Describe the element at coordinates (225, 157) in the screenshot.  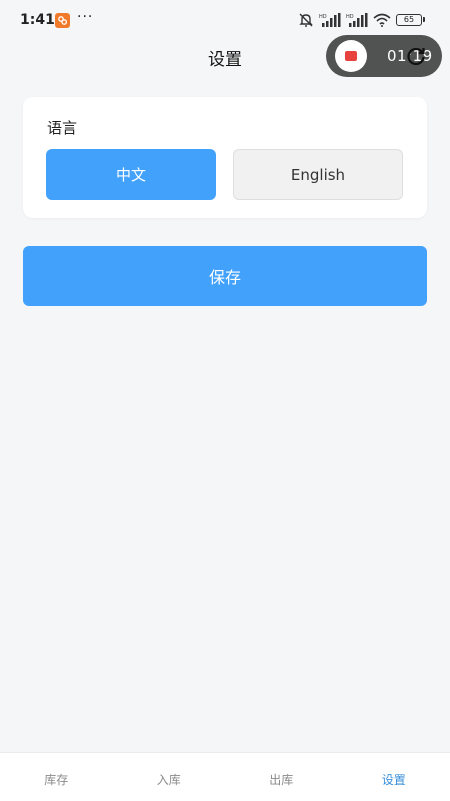
I see `language-settings-card: 语言 中文 English` at that location.